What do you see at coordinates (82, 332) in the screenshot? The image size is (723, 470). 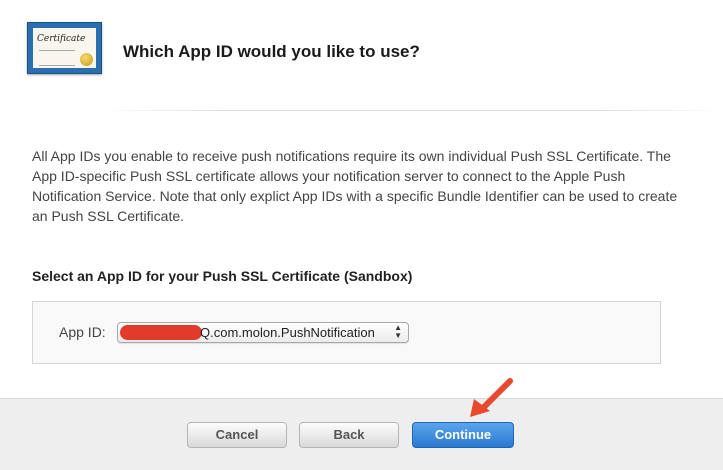 I see `app-id-label: App ID:` at bounding box center [82, 332].